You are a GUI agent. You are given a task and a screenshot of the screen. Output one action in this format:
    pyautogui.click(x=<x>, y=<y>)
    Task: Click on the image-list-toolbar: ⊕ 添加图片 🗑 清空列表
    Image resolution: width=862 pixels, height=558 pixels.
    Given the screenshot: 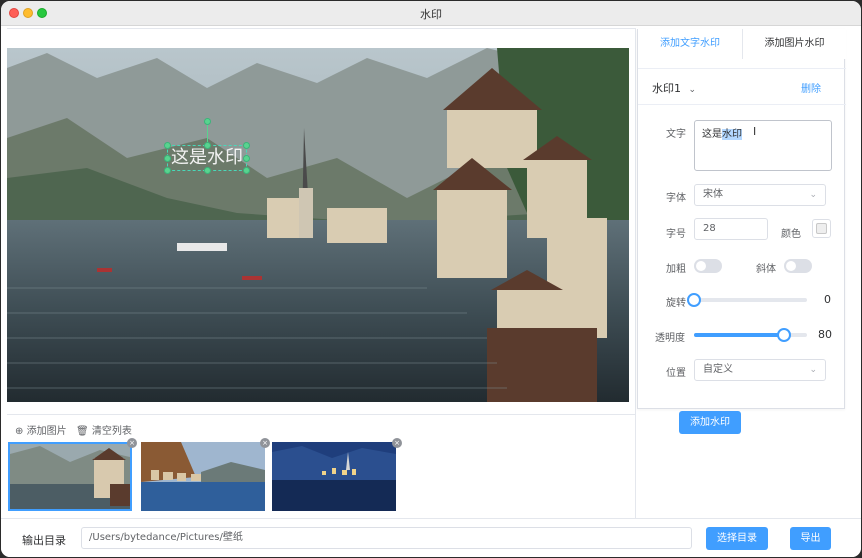 What is the action you would take?
    pyautogui.click(x=127, y=429)
    